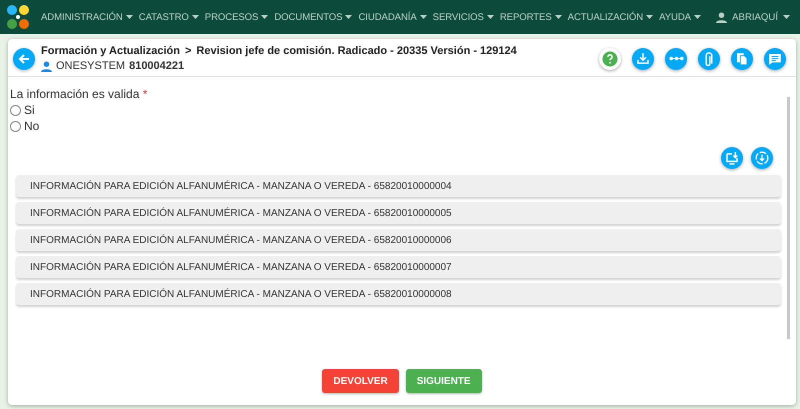  Describe the element at coordinates (32, 126) in the screenshot. I see `radio-label: No` at that location.